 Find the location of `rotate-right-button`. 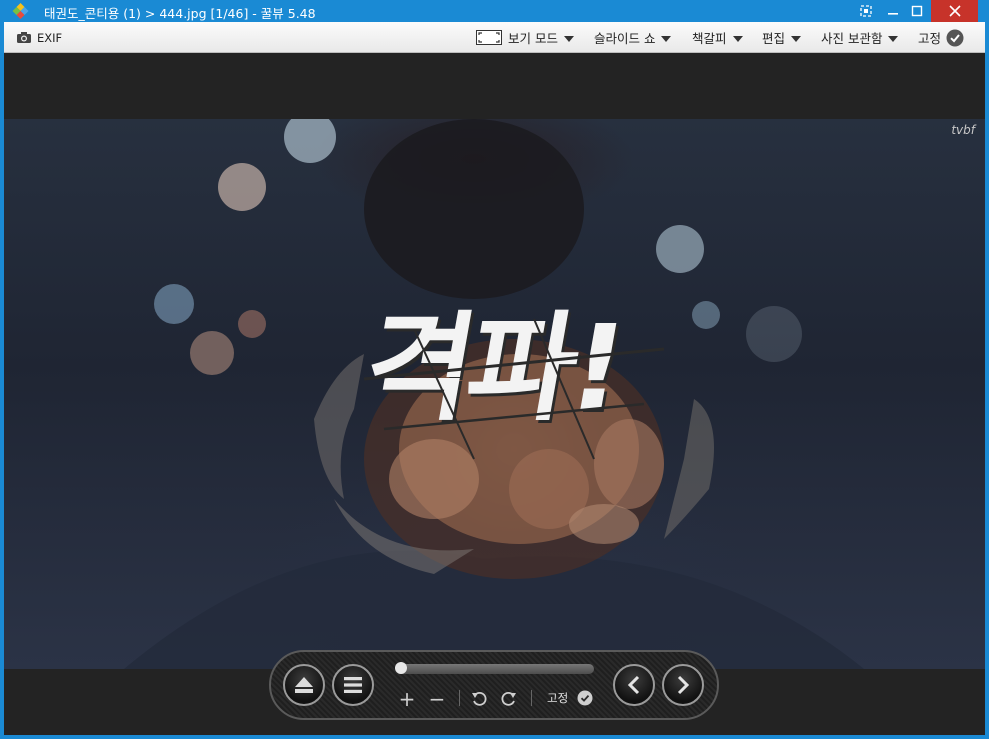

rotate-right-button is located at coordinates (509, 699).